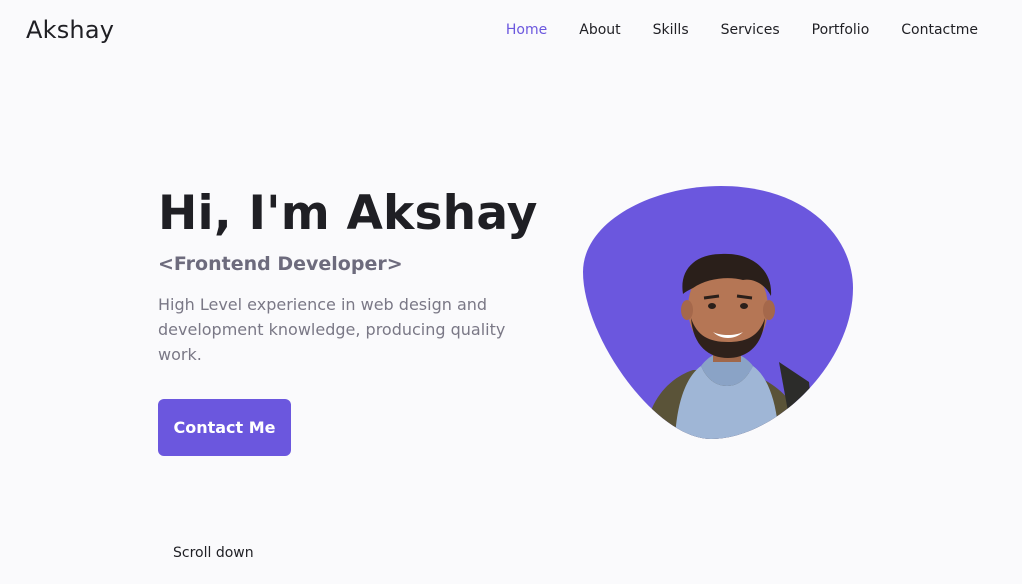 The height and width of the screenshot is (584, 1022). Describe the element at coordinates (70, 30) in the screenshot. I see `brand-logo: Akshay` at that location.